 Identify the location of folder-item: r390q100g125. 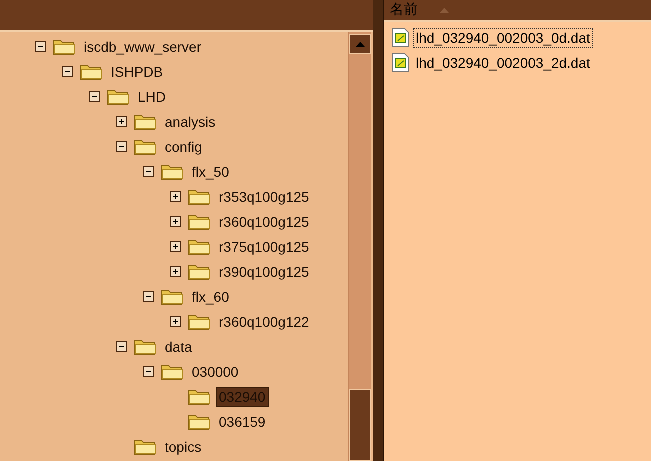
(264, 271).